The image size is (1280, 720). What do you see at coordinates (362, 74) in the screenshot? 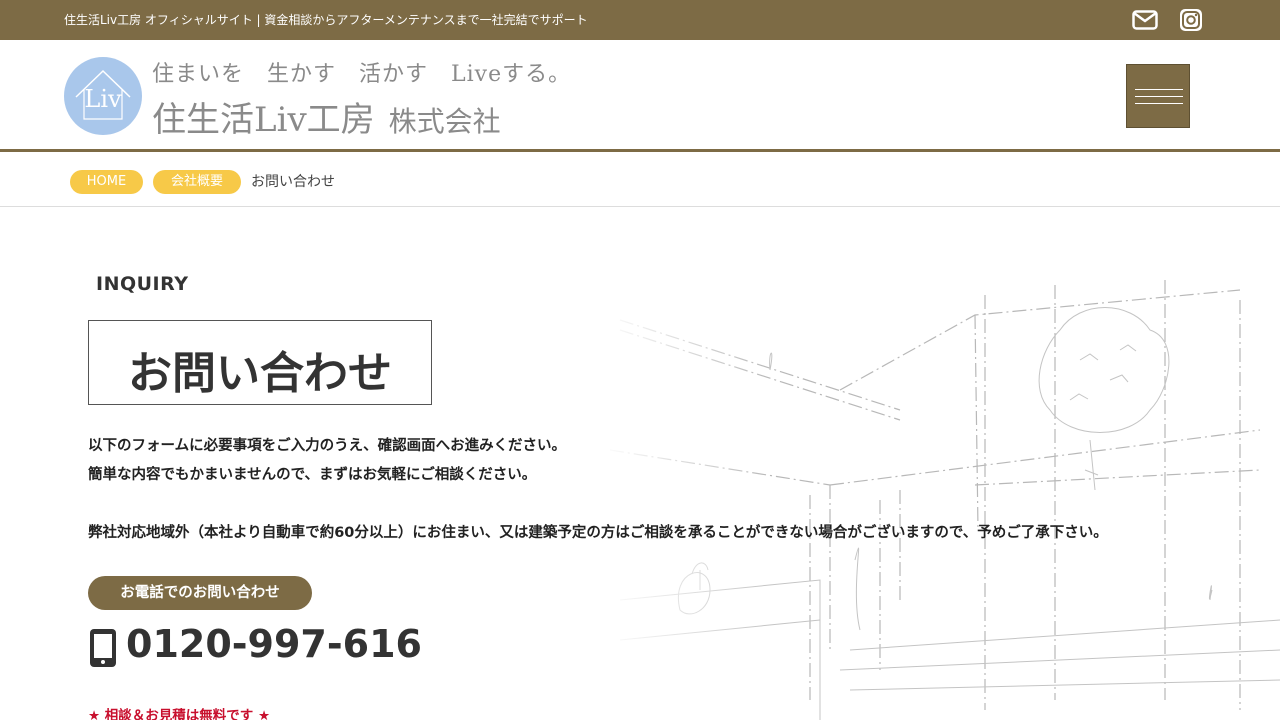
I see `tagline: 住まいを 生かす 活かす Liveする。` at bounding box center [362, 74].